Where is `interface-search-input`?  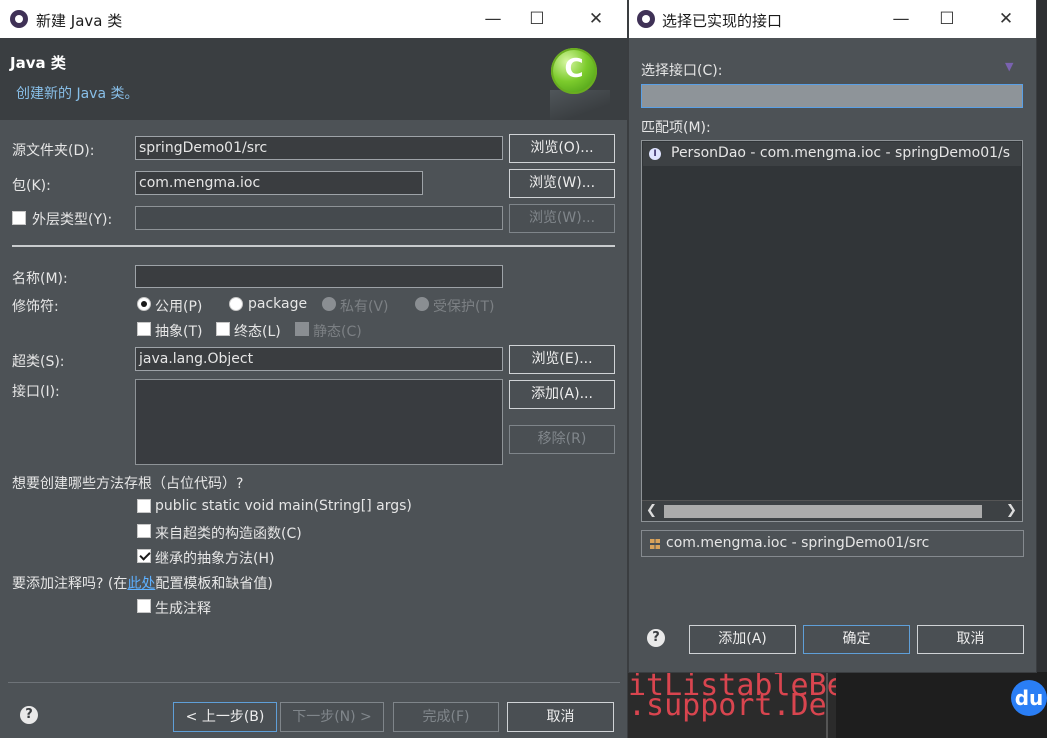
interface-search-input is located at coordinates (832, 96).